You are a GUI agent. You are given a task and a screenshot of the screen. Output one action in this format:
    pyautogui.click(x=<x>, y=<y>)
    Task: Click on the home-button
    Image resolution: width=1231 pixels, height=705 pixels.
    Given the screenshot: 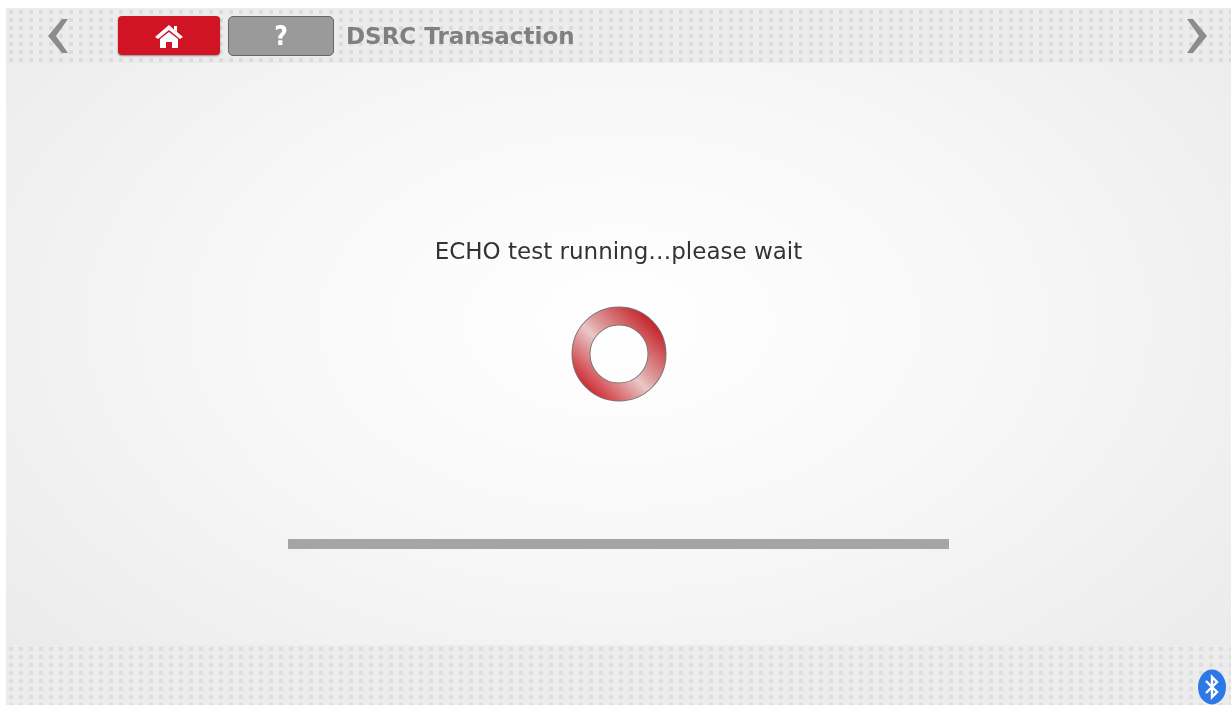 What is the action you would take?
    pyautogui.click(x=169, y=35)
    